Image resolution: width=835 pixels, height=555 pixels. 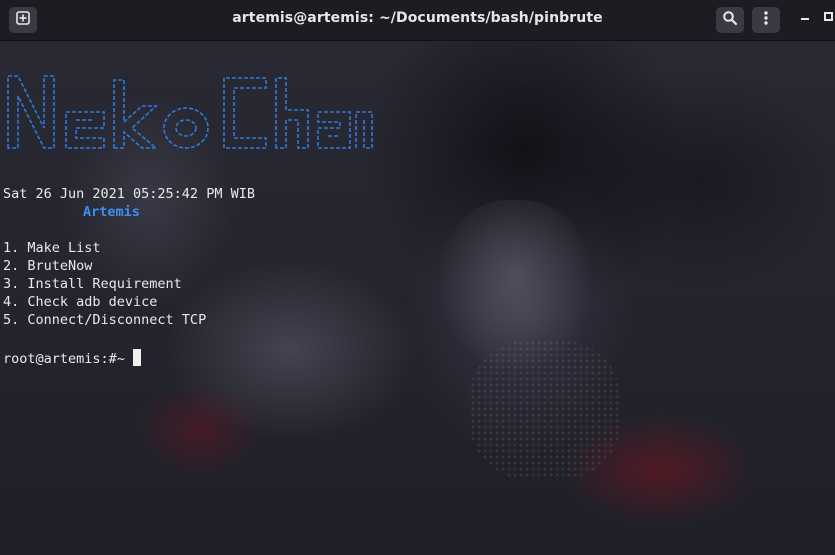 I want to click on kebab-menu-icon, so click(x=766, y=20).